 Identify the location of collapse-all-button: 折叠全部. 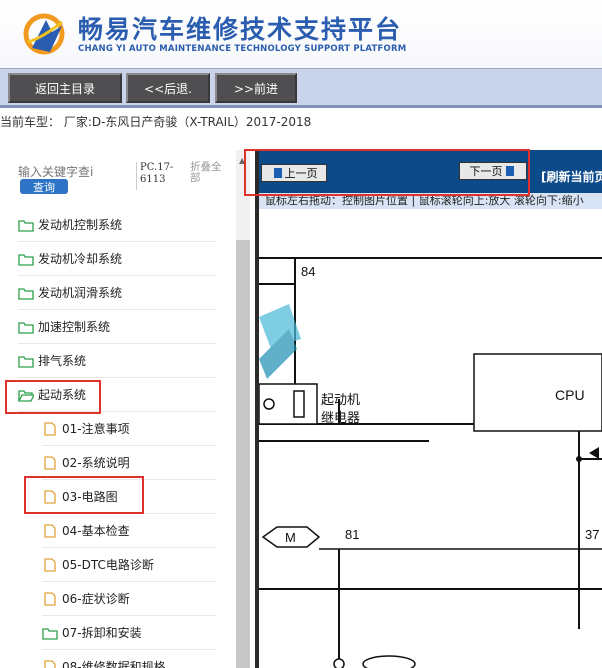
(210, 173).